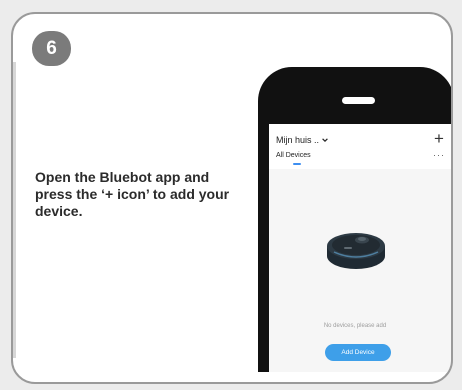 The height and width of the screenshot is (390, 462). What do you see at coordinates (122, 177) in the screenshot?
I see `instruction-line-1: Open the Bluebot app and` at bounding box center [122, 177].